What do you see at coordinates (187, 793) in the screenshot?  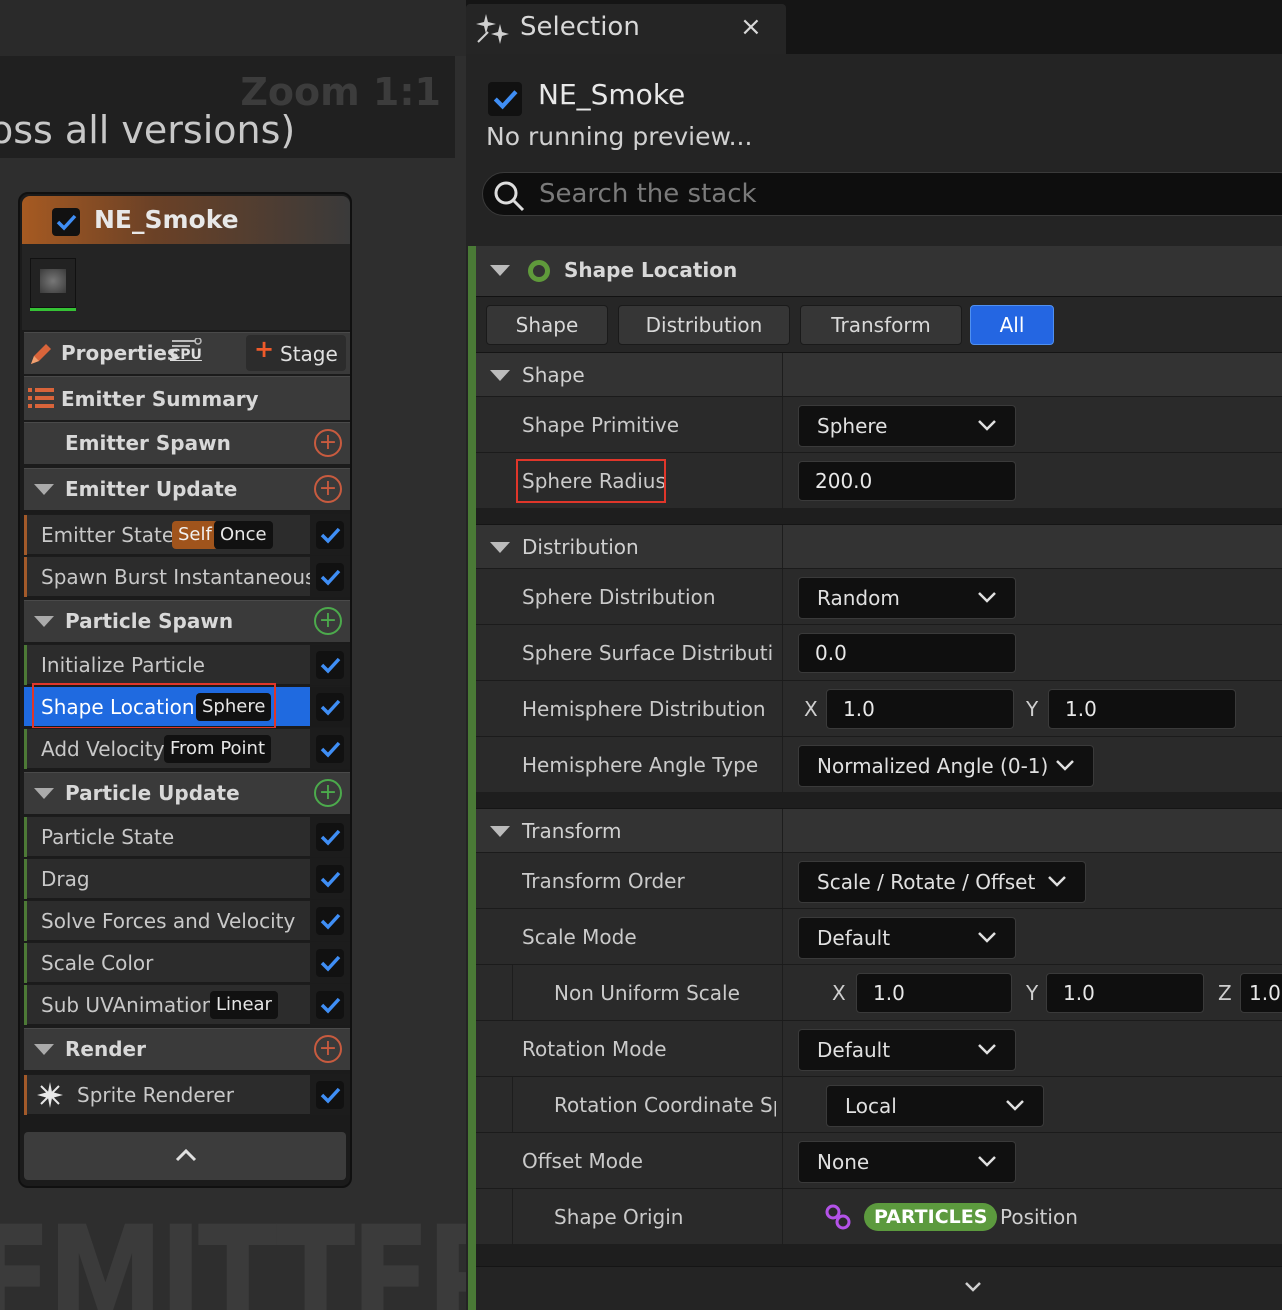 I see `section-particle-update: Particle Update +` at bounding box center [187, 793].